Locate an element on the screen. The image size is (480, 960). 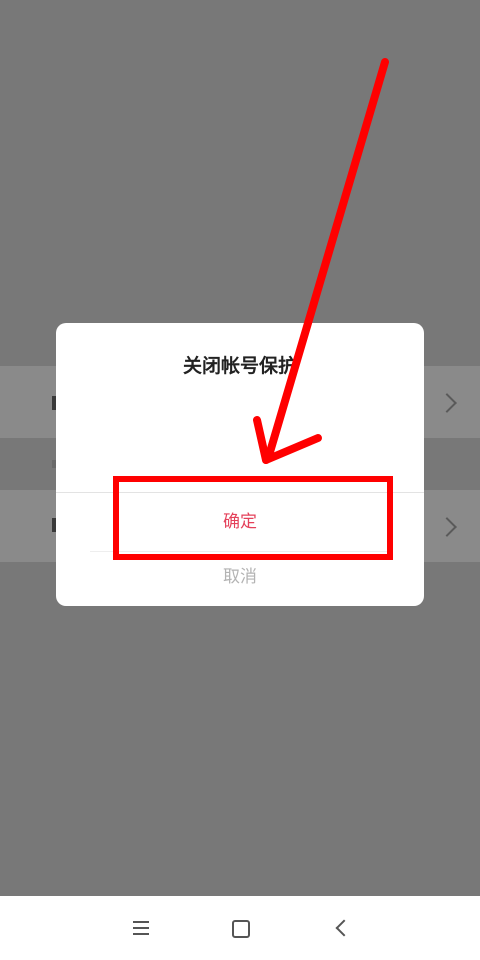
confirm-button: 确定 is located at coordinates (240, 522).